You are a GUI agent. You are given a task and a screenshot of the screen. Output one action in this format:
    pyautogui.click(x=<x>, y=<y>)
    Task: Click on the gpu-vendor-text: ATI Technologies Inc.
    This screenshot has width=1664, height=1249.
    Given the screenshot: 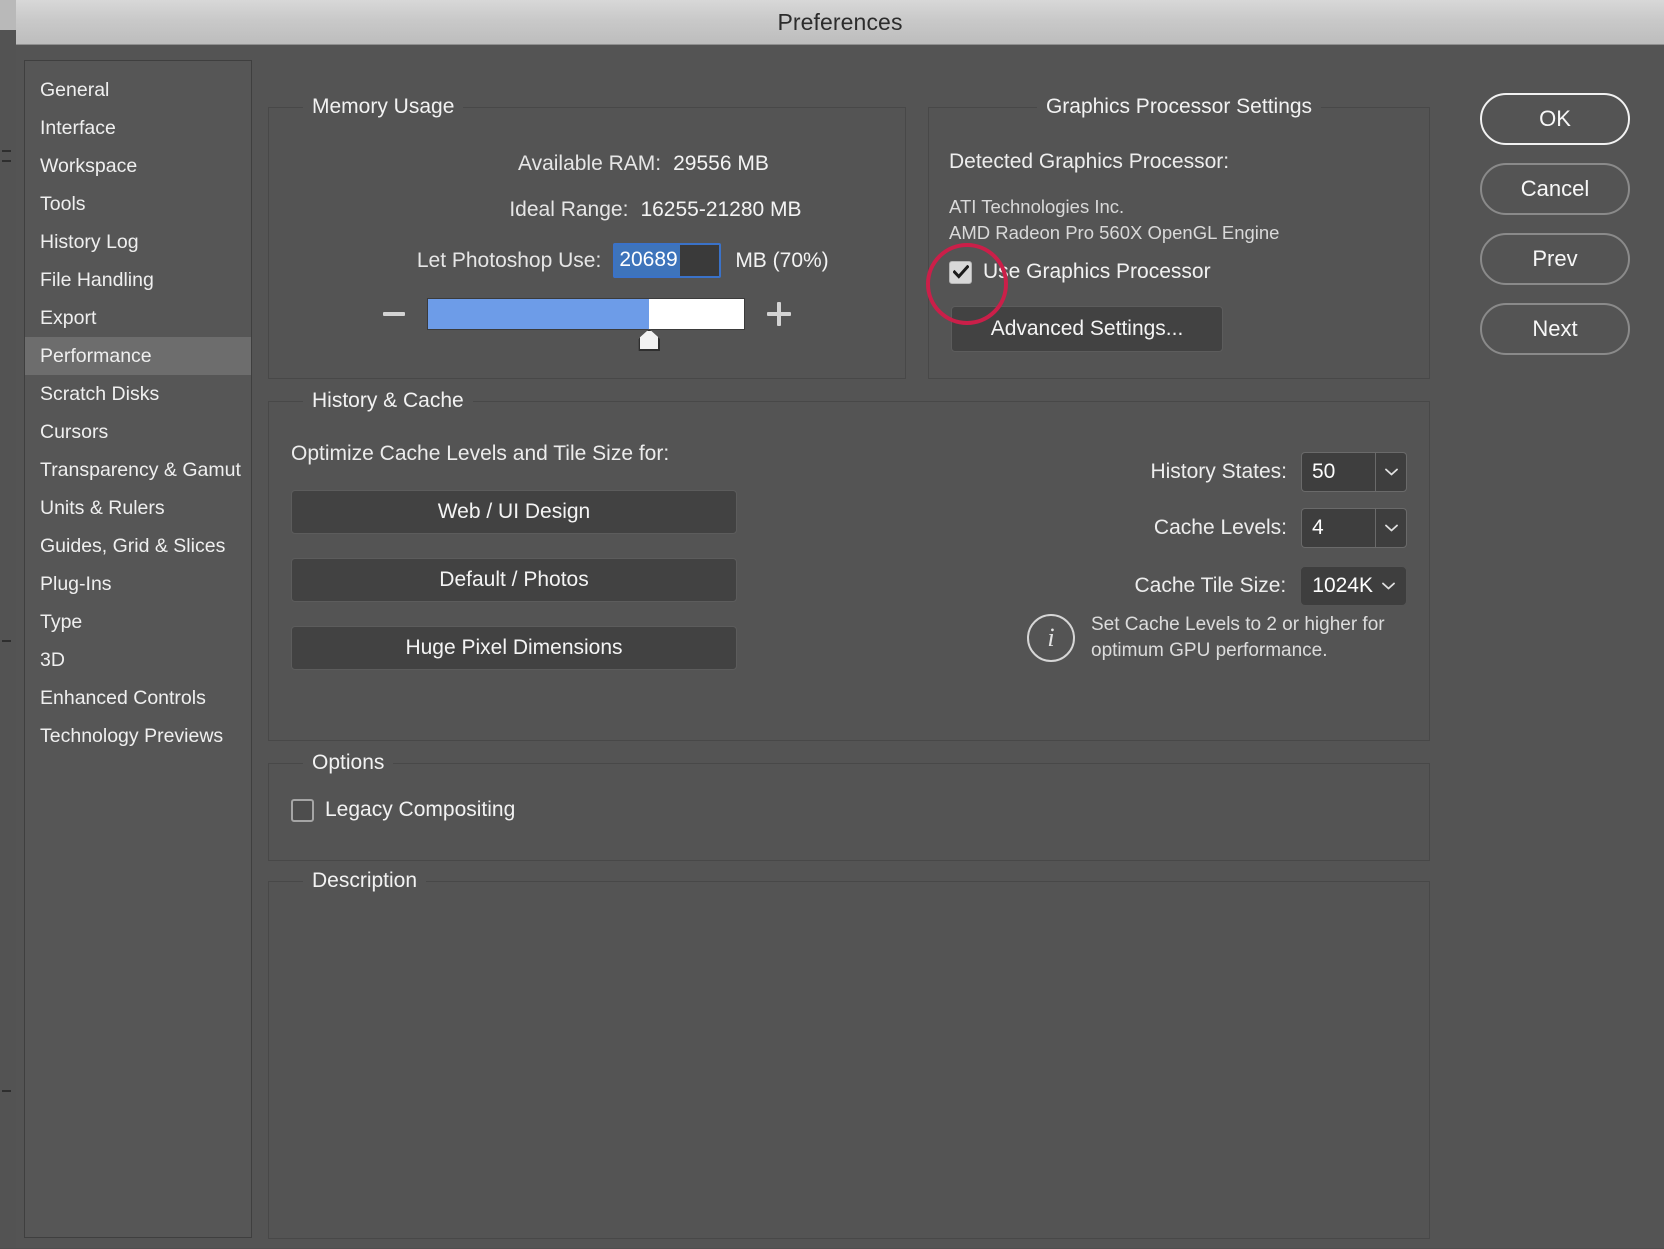 What is the action you would take?
    pyautogui.click(x=1037, y=206)
    